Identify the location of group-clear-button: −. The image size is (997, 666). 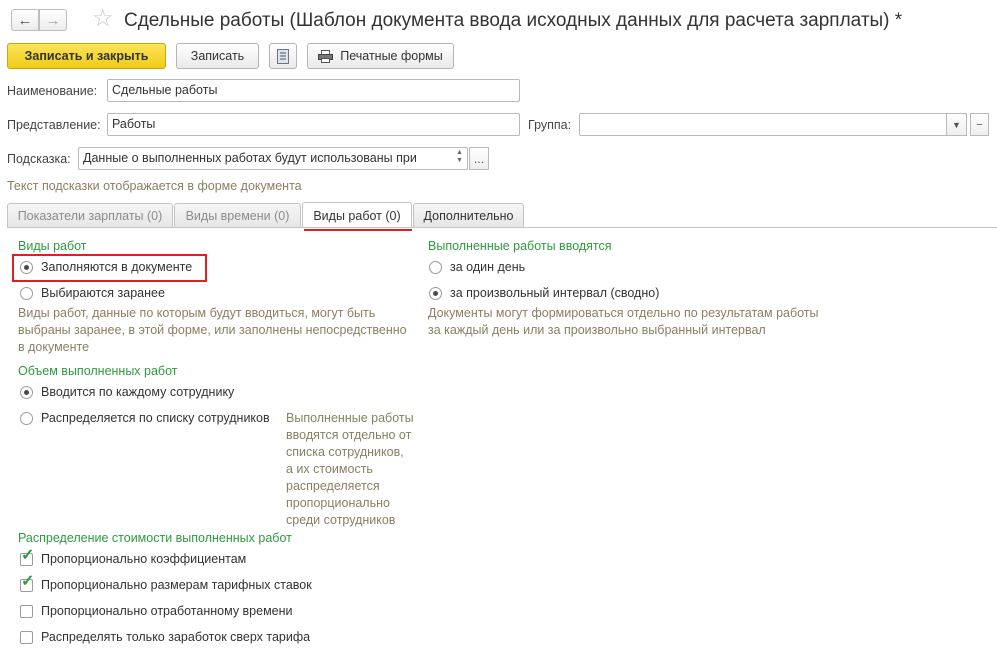
(979, 124).